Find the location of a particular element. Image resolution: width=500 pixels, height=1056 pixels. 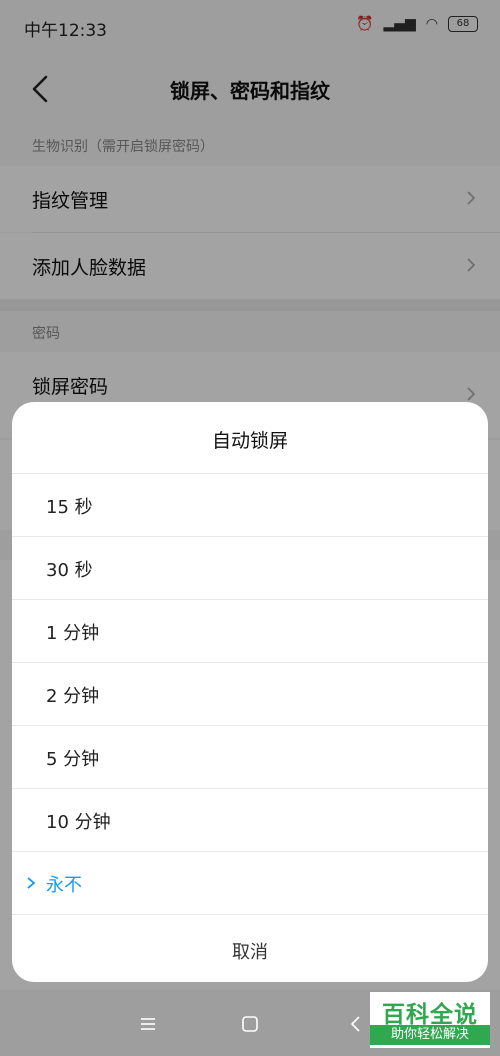

option-15-seconds: 15 秒 is located at coordinates (250, 505).